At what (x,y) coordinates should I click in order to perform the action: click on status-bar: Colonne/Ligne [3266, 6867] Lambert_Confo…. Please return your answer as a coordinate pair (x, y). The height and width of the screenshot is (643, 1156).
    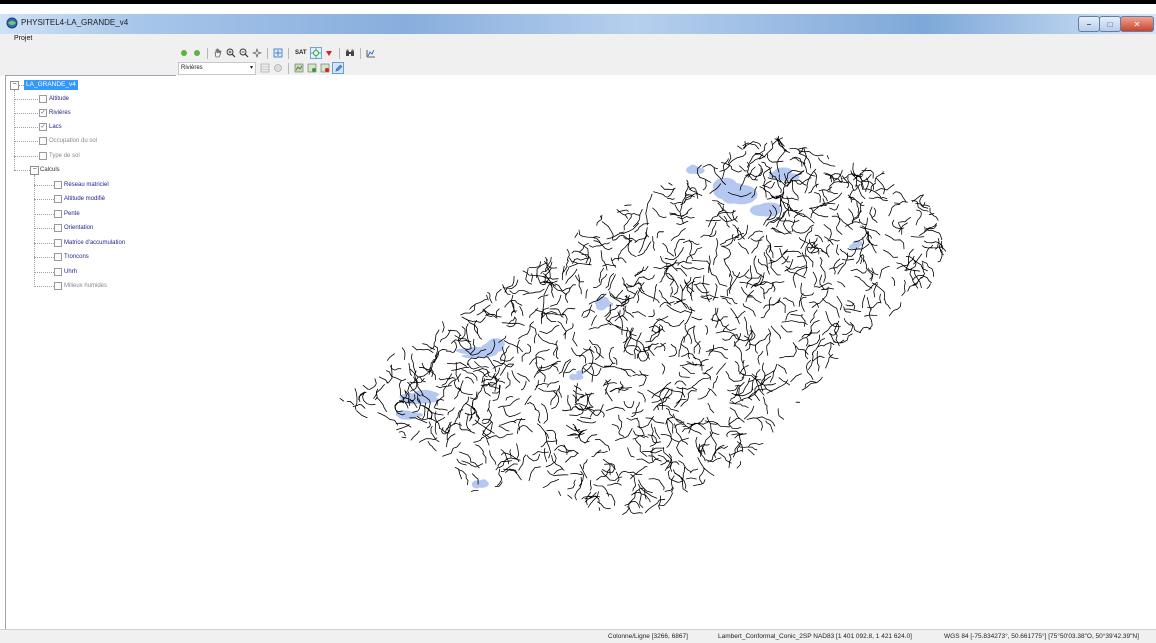
    Looking at the image, I should click on (578, 636).